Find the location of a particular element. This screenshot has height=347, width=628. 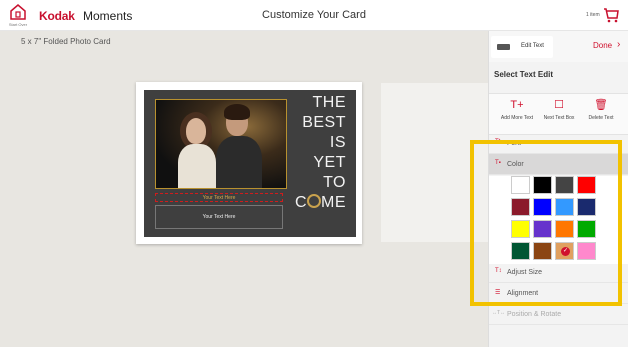

cart-icon is located at coordinates (611, 15).